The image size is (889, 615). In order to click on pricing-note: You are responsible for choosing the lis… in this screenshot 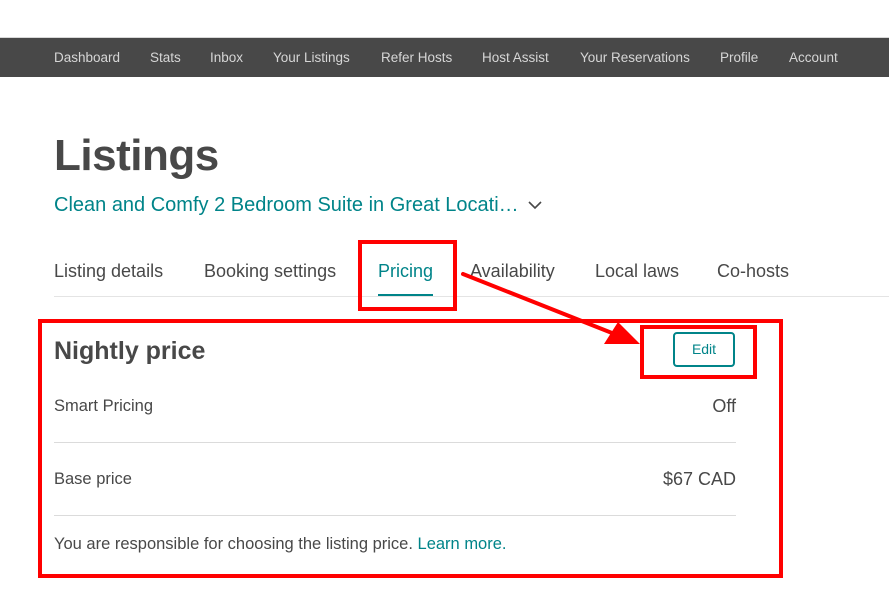, I will do `click(280, 544)`.